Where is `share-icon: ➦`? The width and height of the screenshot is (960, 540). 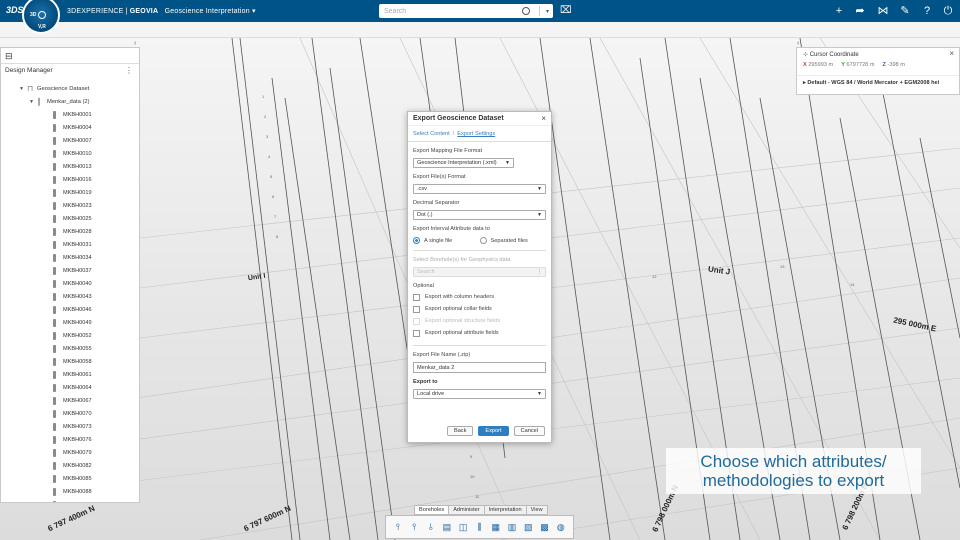 share-icon: ➦ is located at coordinates (860, 11).